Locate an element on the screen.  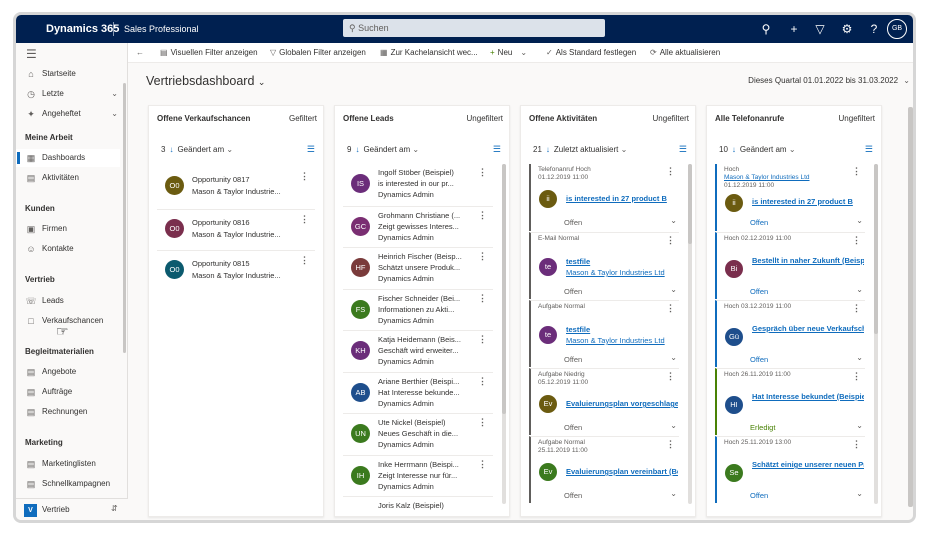
new-button: + Neu ⌄ is located at coordinates (510, 52).